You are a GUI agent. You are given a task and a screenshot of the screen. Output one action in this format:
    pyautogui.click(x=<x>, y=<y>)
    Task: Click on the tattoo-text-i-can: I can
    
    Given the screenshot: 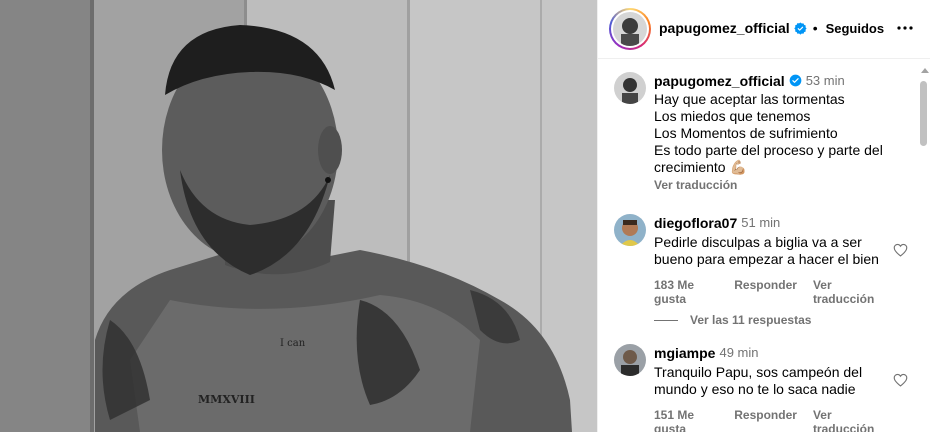 What is the action you would take?
    pyautogui.click(x=293, y=343)
    